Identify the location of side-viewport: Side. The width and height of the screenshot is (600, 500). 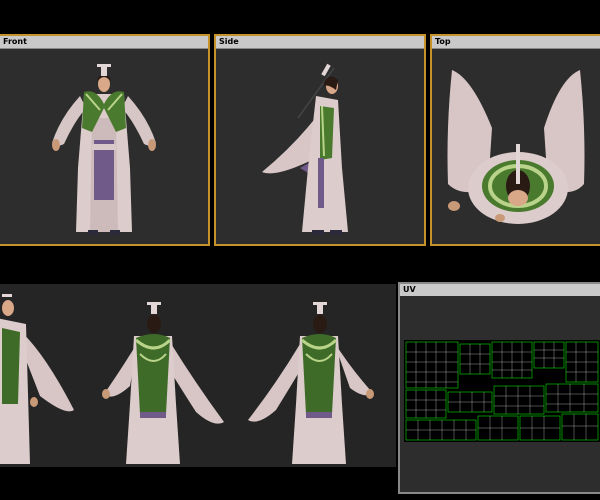
(320, 140).